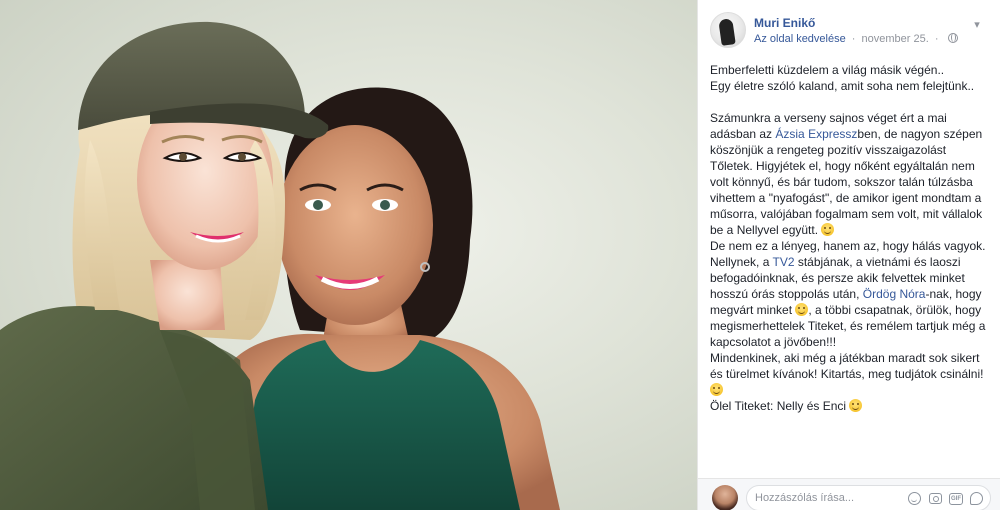 The image size is (1000, 510). What do you see at coordinates (976, 498) in the screenshot?
I see `sticker-icon` at bounding box center [976, 498].